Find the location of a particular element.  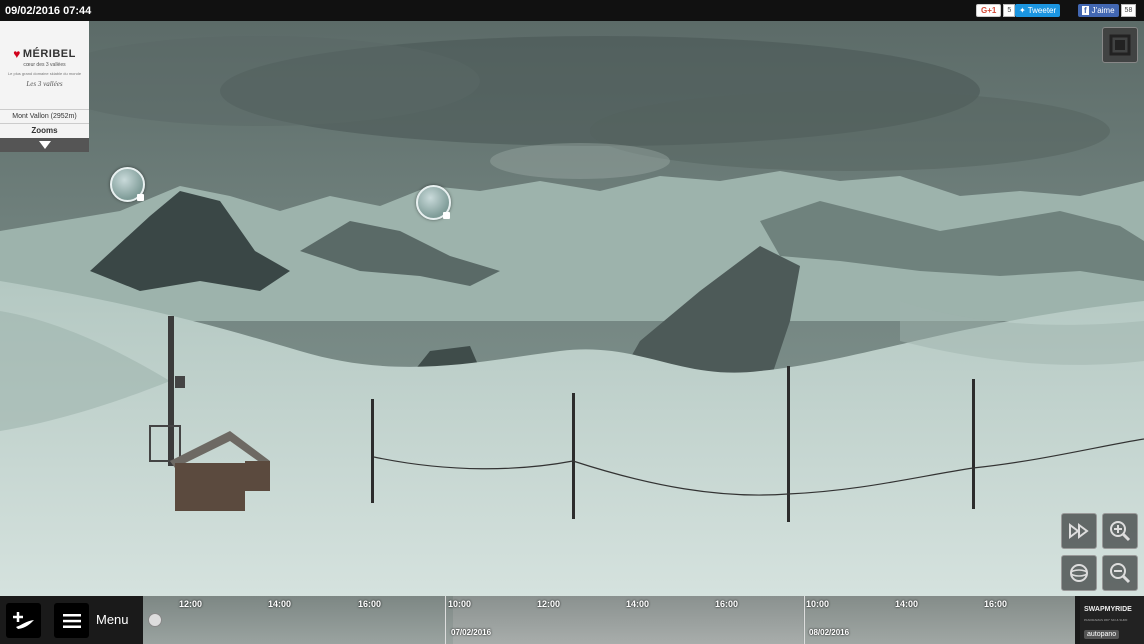

swapmyride-text: SWAPMYRIDE is located at coordinates (1108, 609).